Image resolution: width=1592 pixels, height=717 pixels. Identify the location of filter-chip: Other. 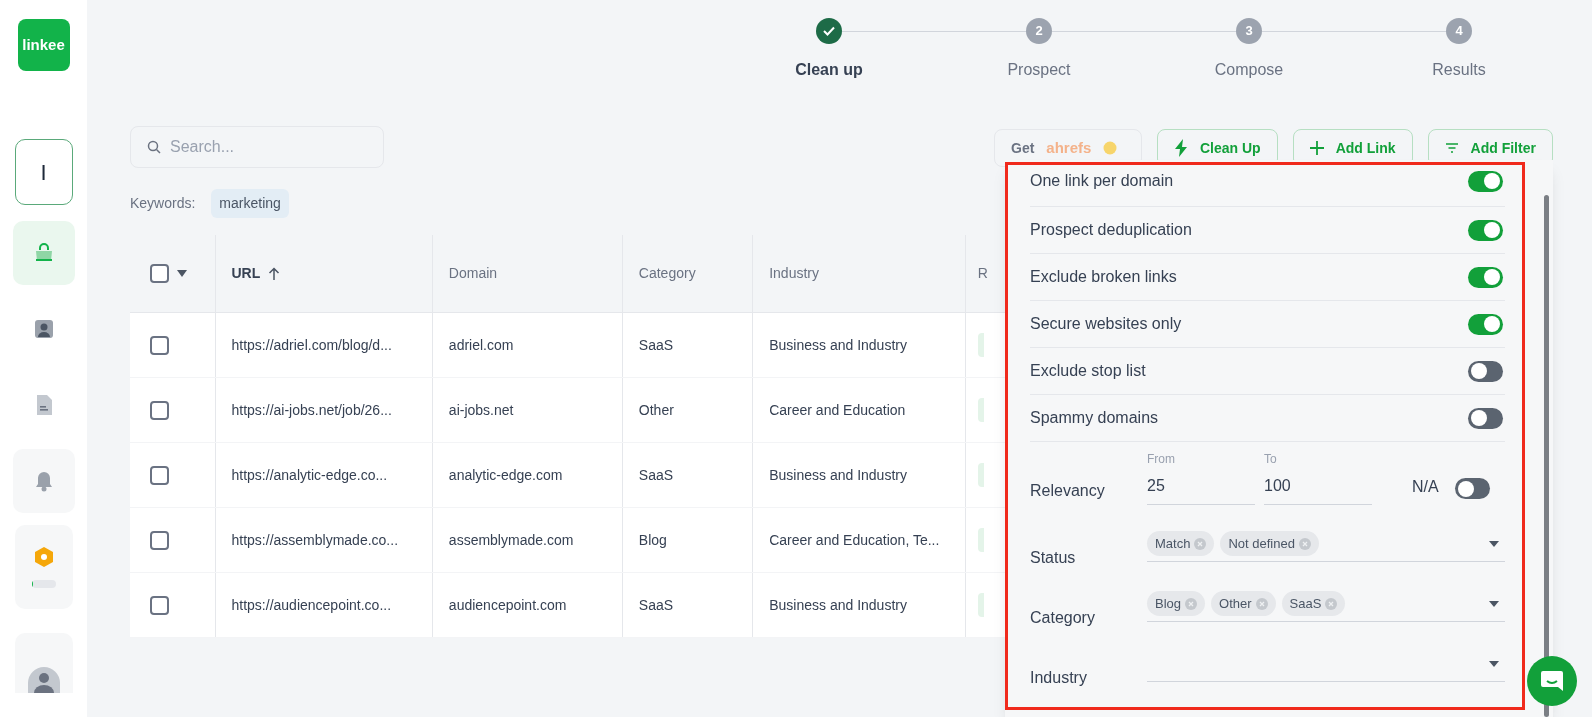
(1243, 603).